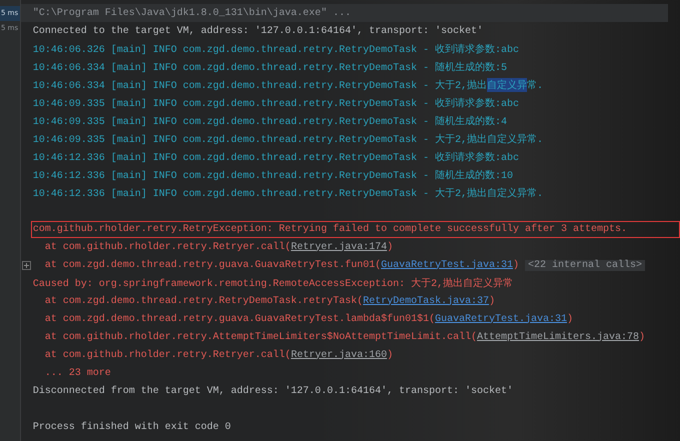 The width and height of the screenshot is (680, 441). I want to click on selected-text: 自定义异, so click(506, 85).